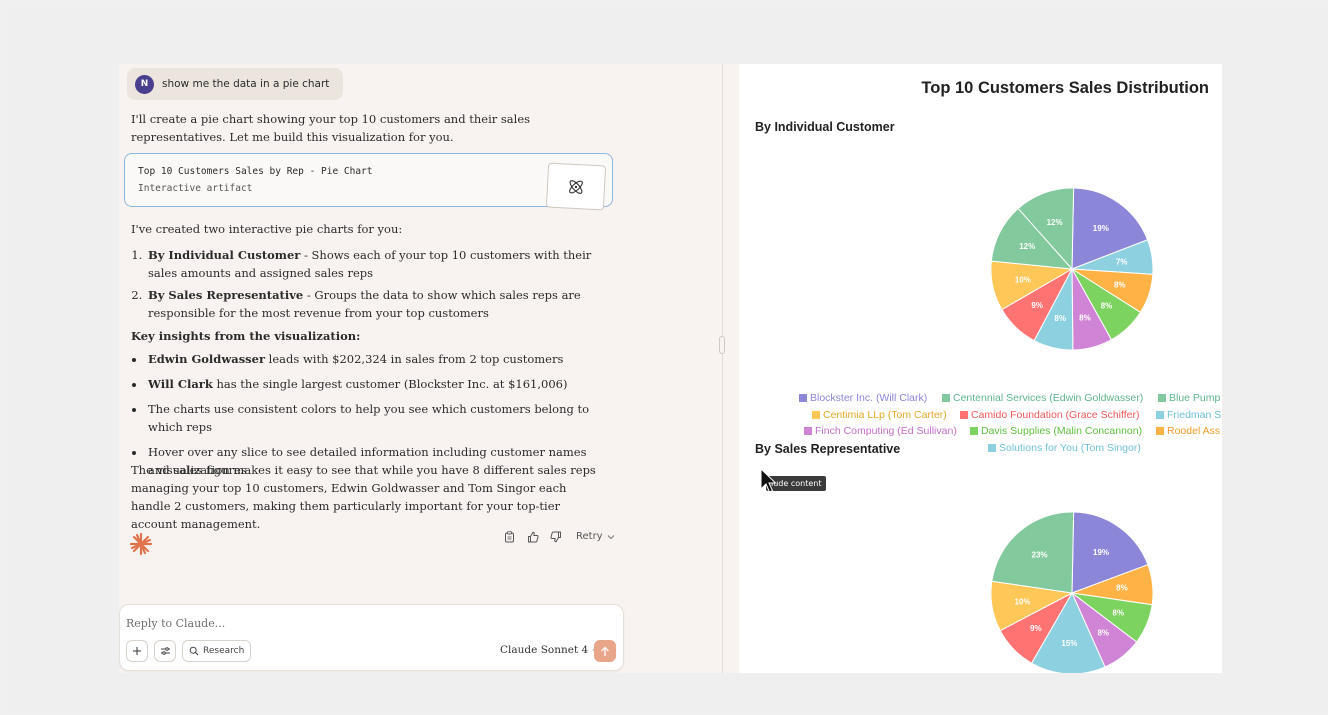  What do you see at coordinates (371, 637) in the screenshot?
I see `reply-composer: Research Claude Sonnet 4` at bounding box center [371, 637].